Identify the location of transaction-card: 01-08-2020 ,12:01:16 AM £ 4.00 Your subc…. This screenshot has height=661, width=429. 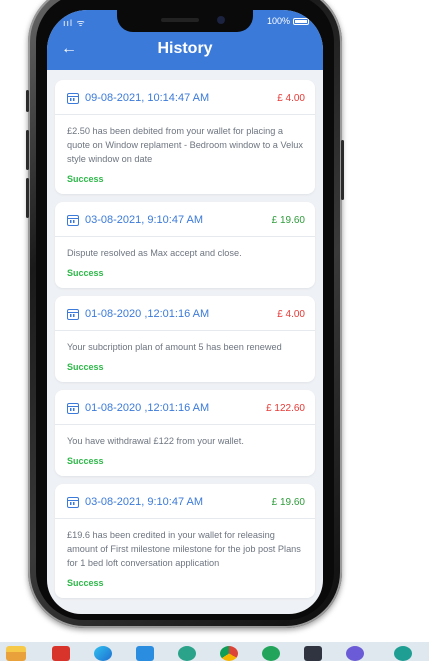
(185, 339).